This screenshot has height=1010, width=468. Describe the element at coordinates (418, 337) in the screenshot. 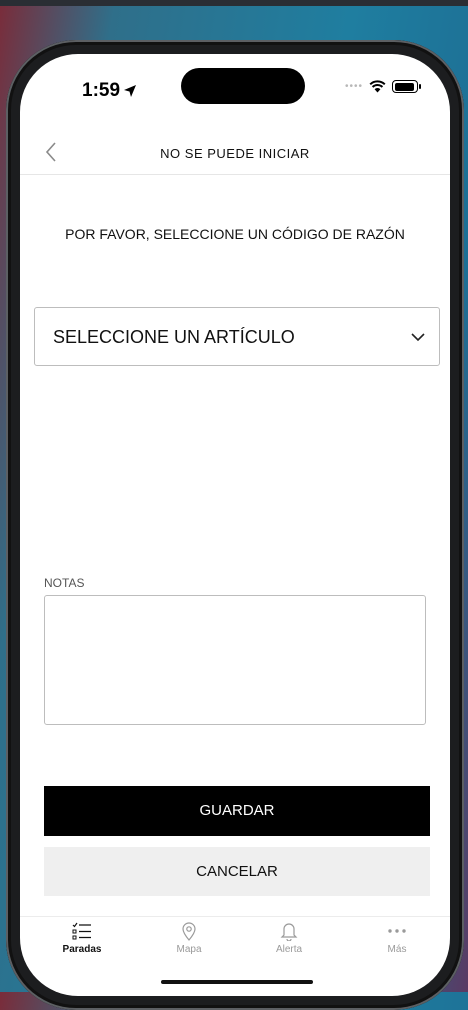

I see `chevron-down-icon` at that location.